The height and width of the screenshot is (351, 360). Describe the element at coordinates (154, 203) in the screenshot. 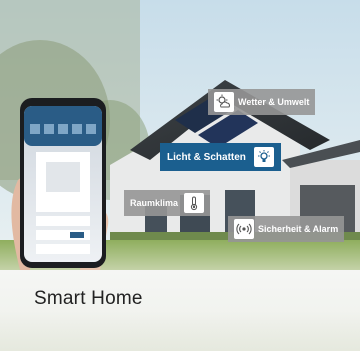

I see `label-climate-text: Raumklima` at that location.